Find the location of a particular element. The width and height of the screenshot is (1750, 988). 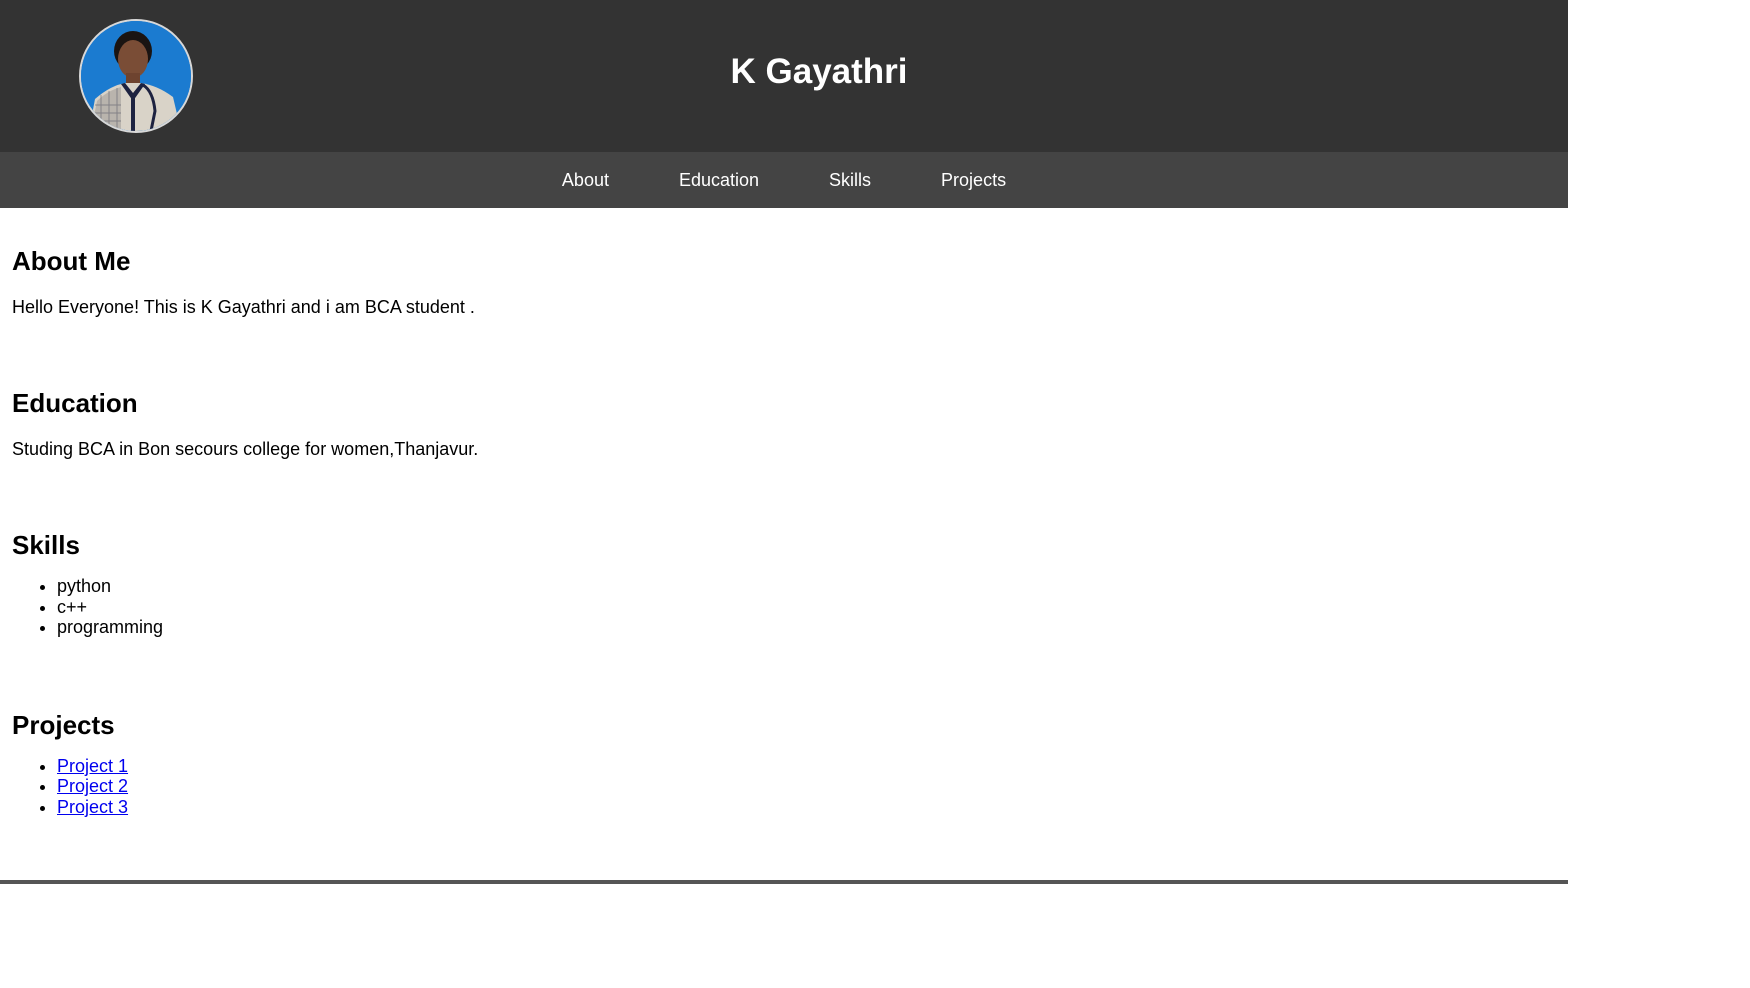

list-item: programming is located at coordinates (806, 627).